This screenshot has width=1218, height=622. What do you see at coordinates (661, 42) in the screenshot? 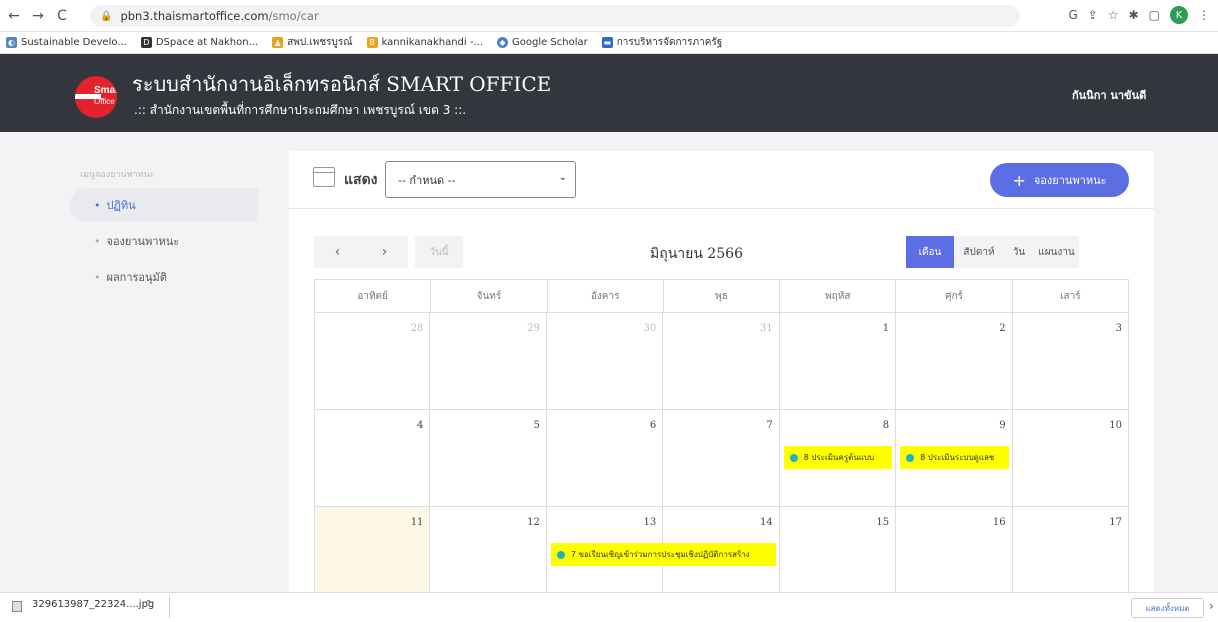
I see `bookmark-item: ▬ การบริหารจัดการภาครัฐ` at bounding box center [661, 42].